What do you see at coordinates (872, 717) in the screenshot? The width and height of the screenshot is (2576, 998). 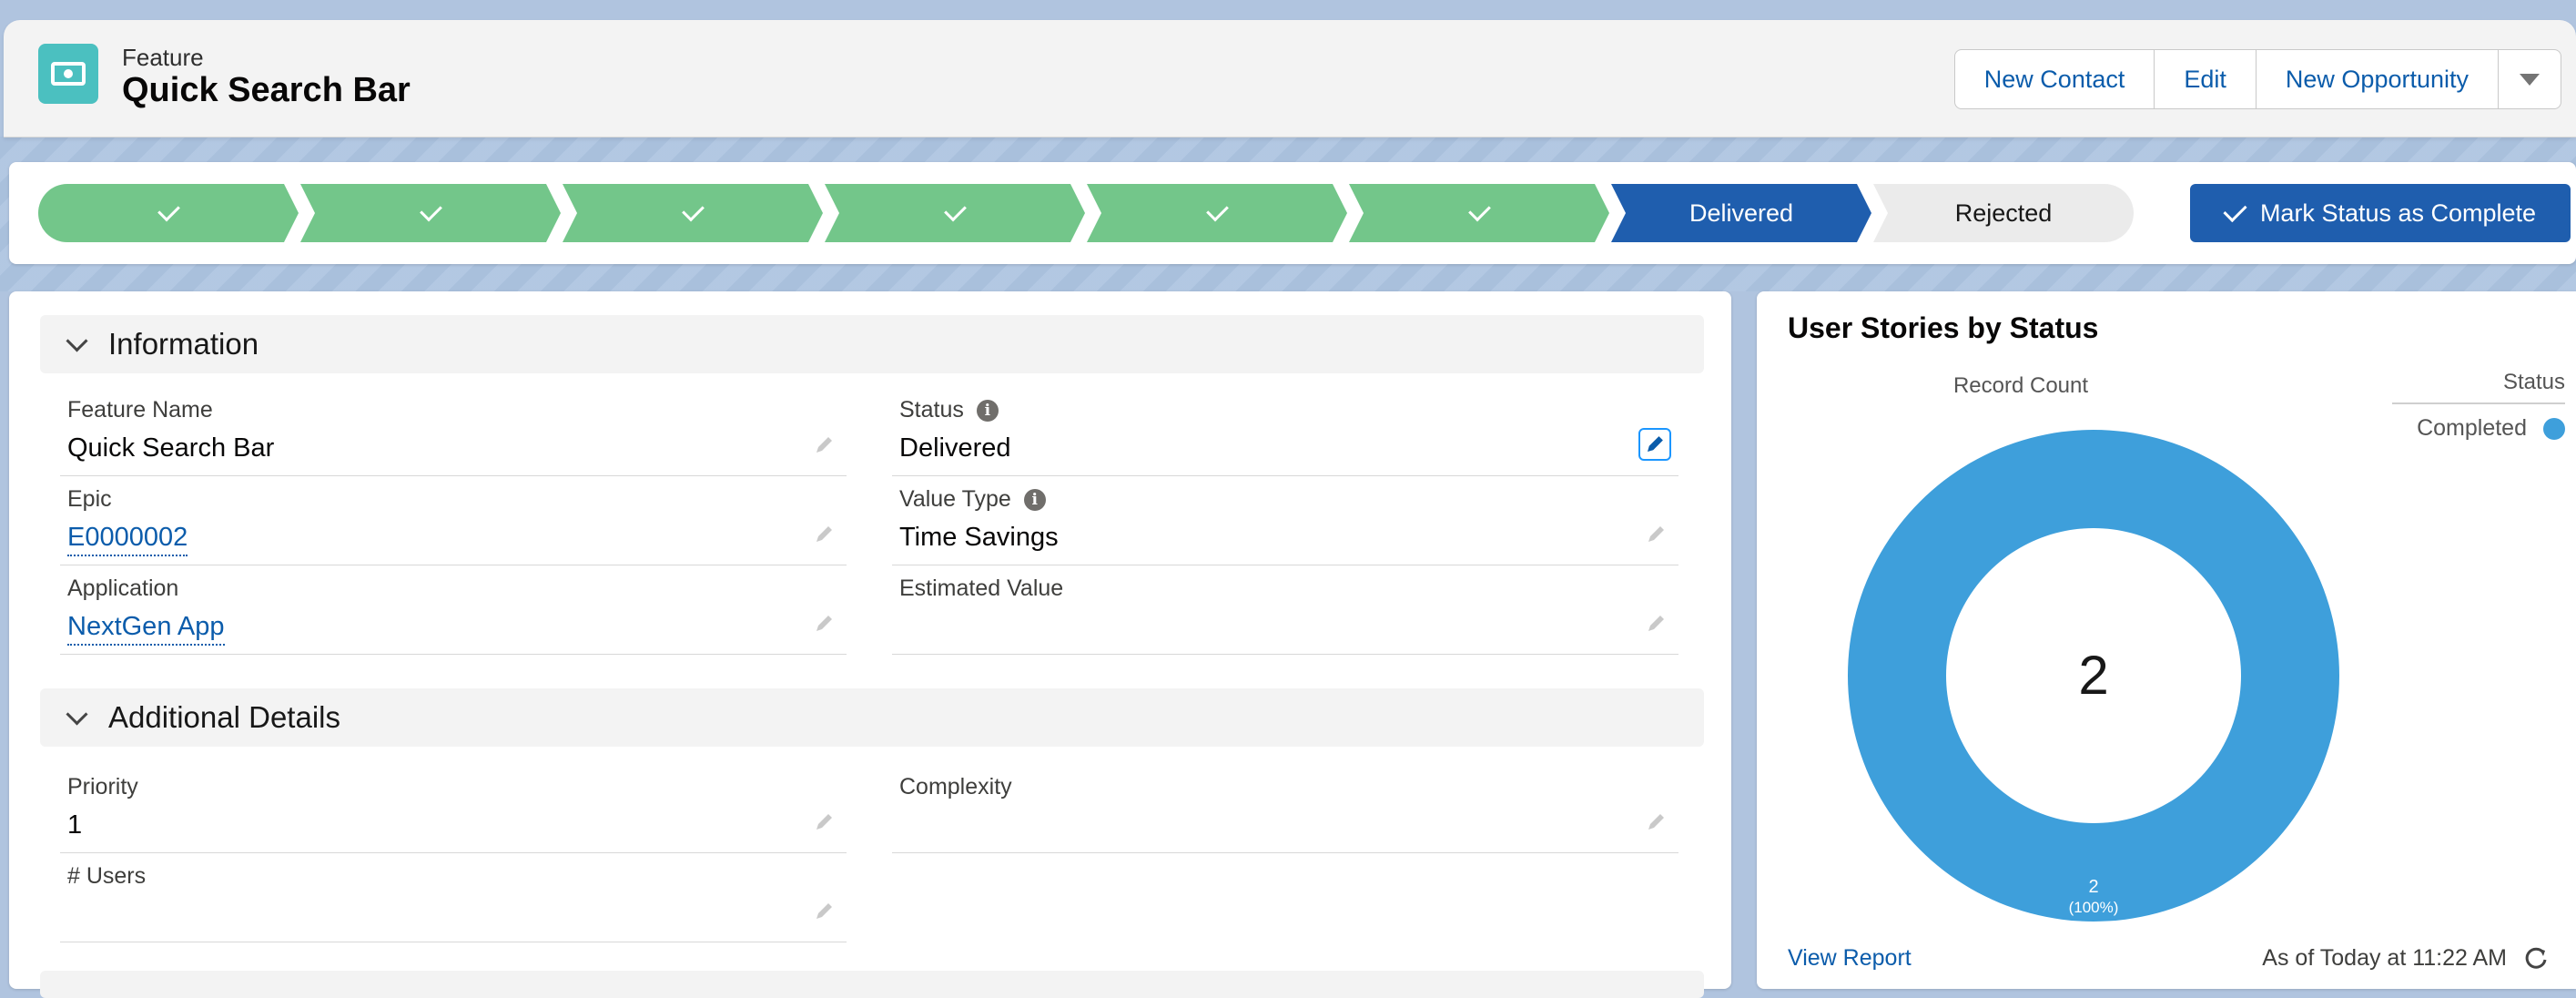 I see `section-additional-details: Additional Details` at bounding box center [872, 717].